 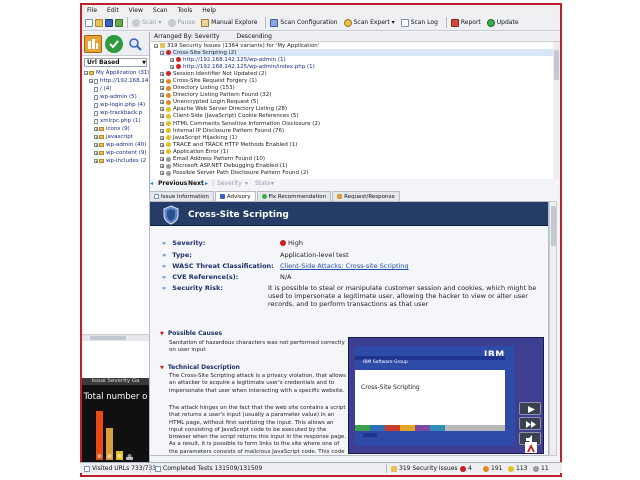 I want to click on advisory-scrollbar, so click(x=553, y=328).